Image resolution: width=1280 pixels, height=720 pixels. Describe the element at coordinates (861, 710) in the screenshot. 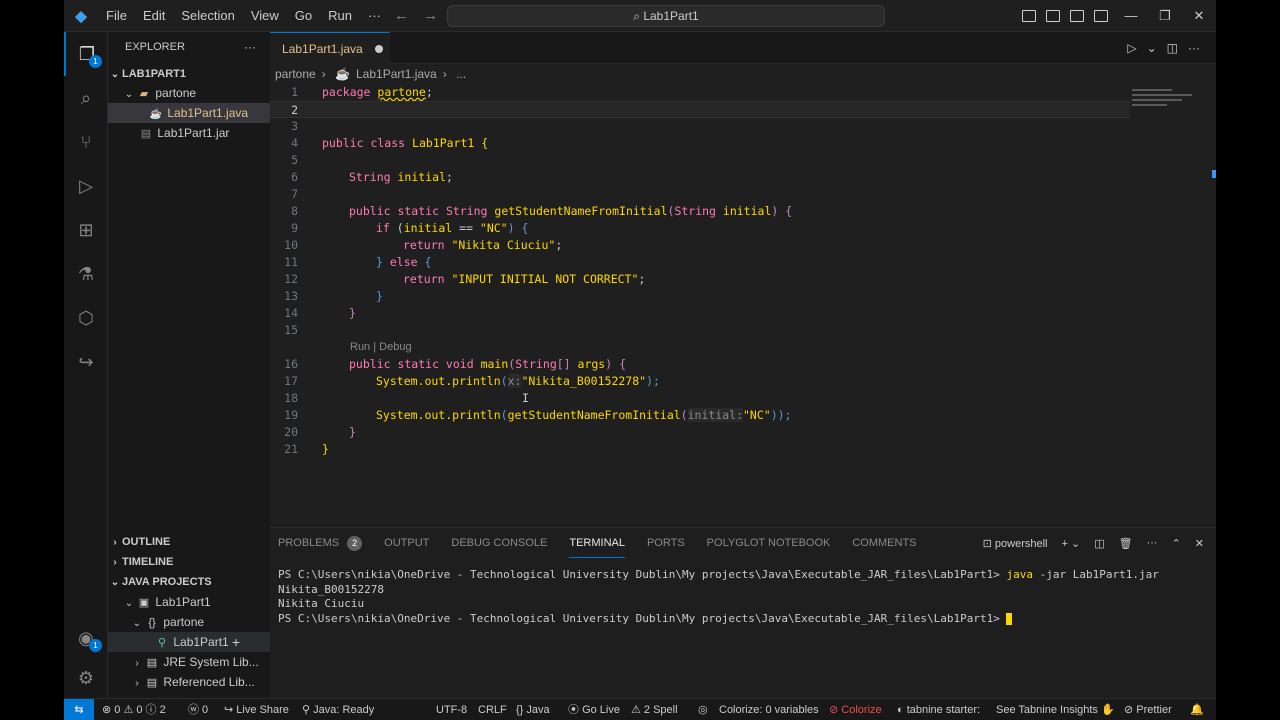

I see `colorize-label: Colorize` at that location.